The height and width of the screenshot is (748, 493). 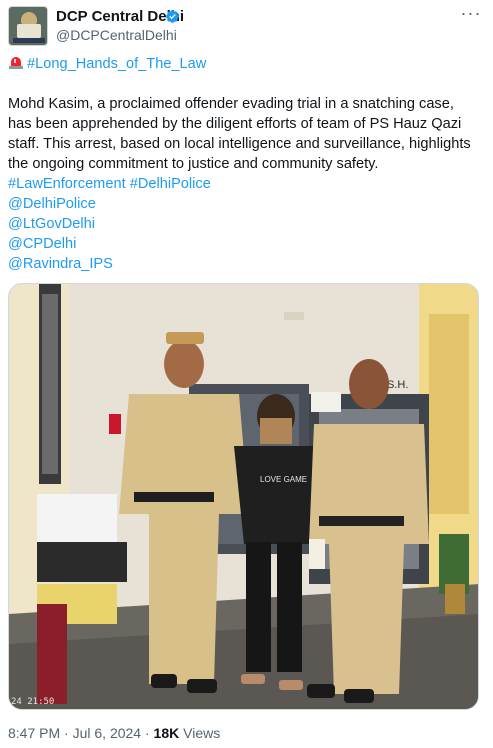 I want to click on author-avatar, so click(x=28, y=26).